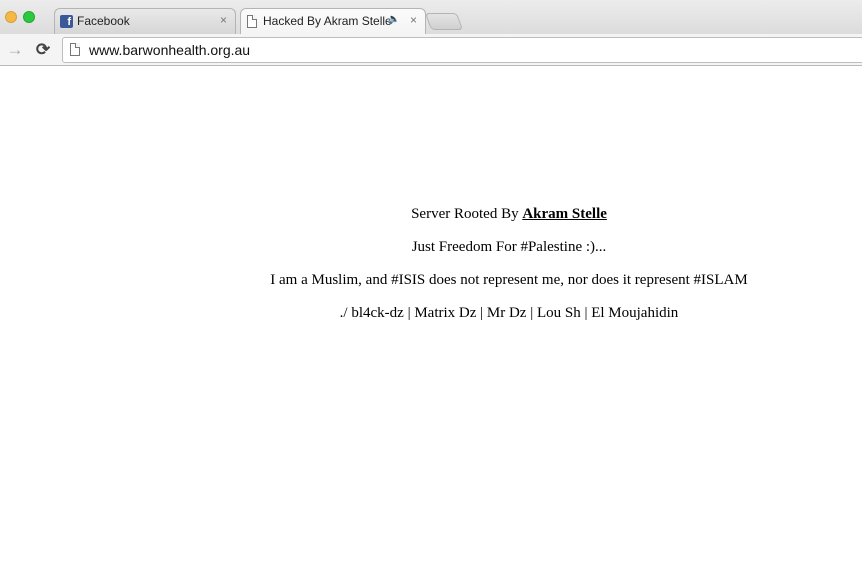  I want to click on tab-strip: f Facebook × Hacked By Akram Stelle 🔈 ×, so click(431, 17).